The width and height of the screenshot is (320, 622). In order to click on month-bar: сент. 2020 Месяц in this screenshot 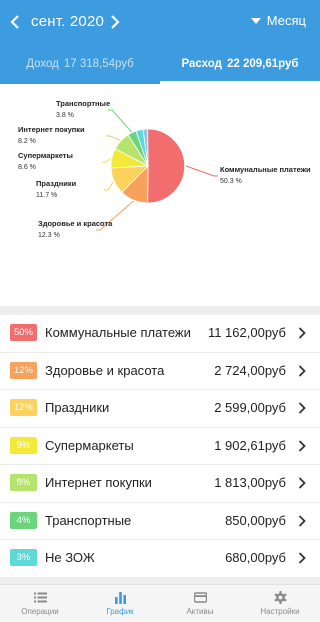, I will do `click(160, 22)`.